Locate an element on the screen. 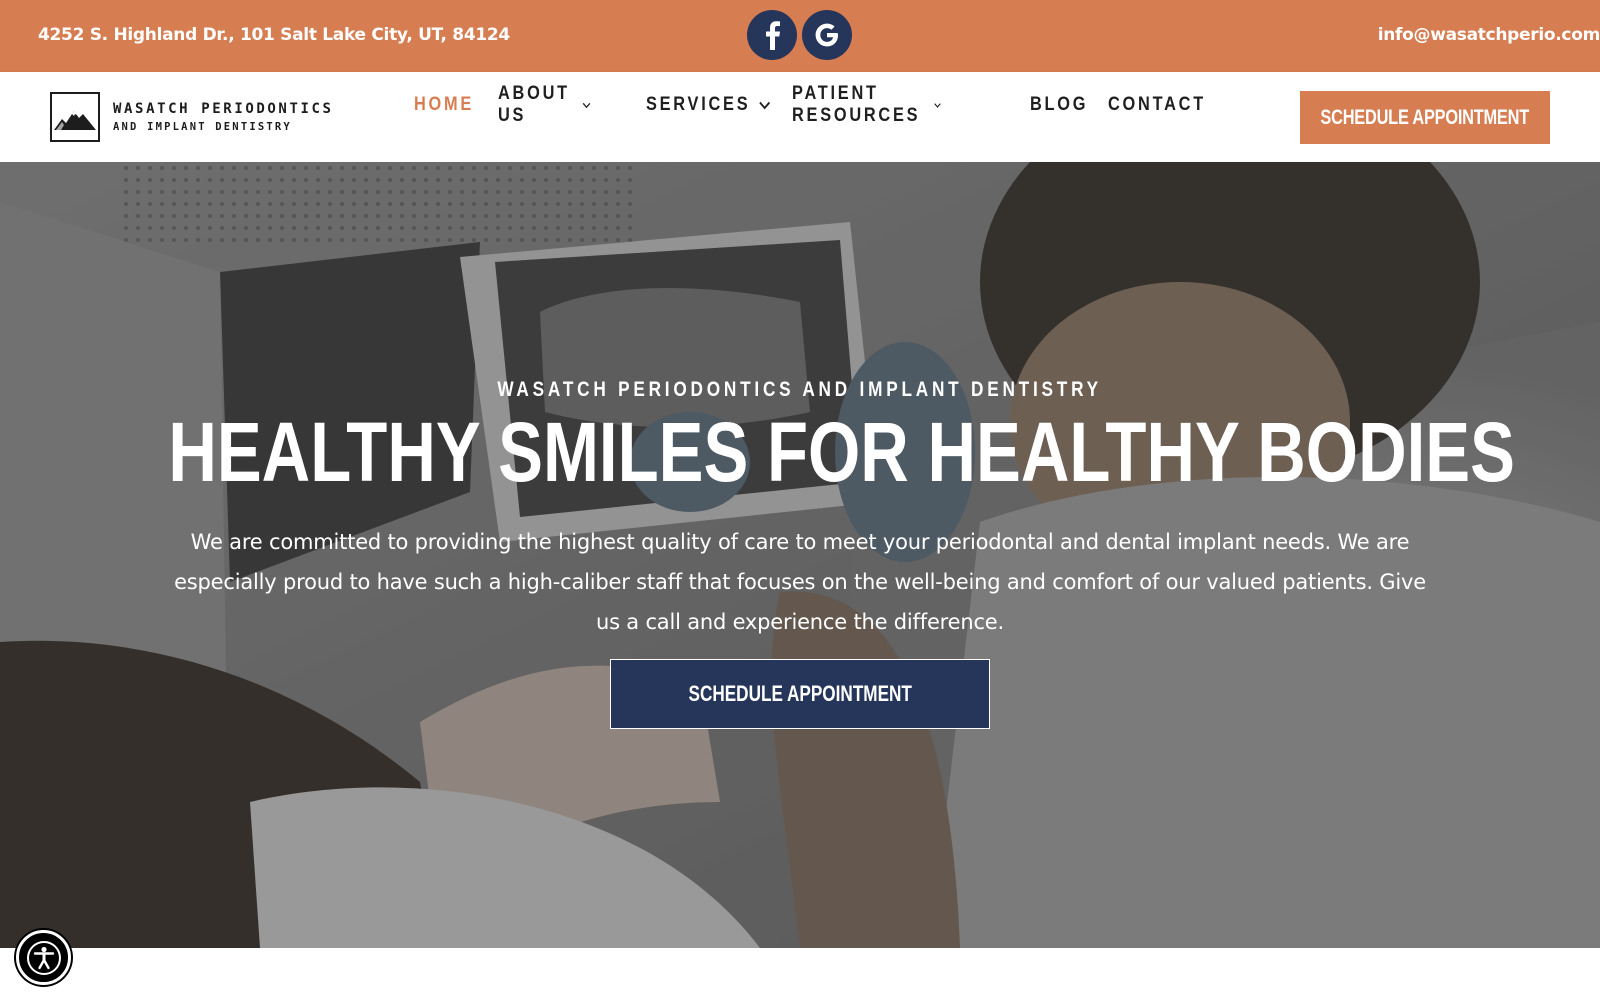 This screenshot has width=1600, height=1000. nav-services: SERVICES is located at coordinates (708, 105).